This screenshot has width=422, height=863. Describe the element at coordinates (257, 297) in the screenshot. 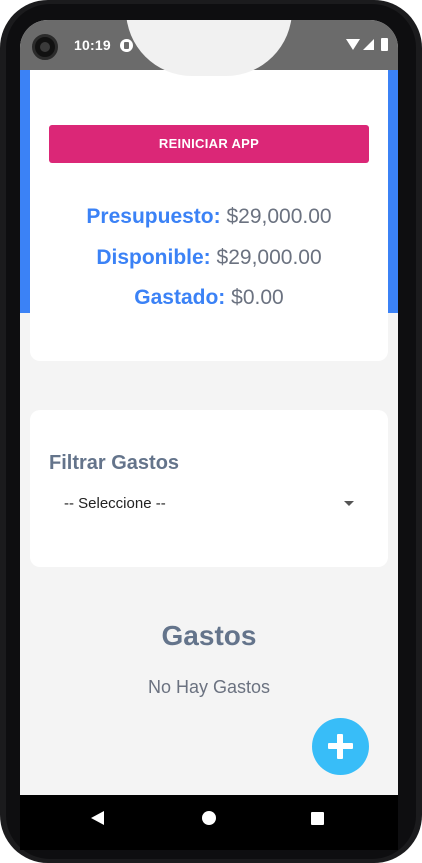

I see `gastado-value: $0.00` at that location.